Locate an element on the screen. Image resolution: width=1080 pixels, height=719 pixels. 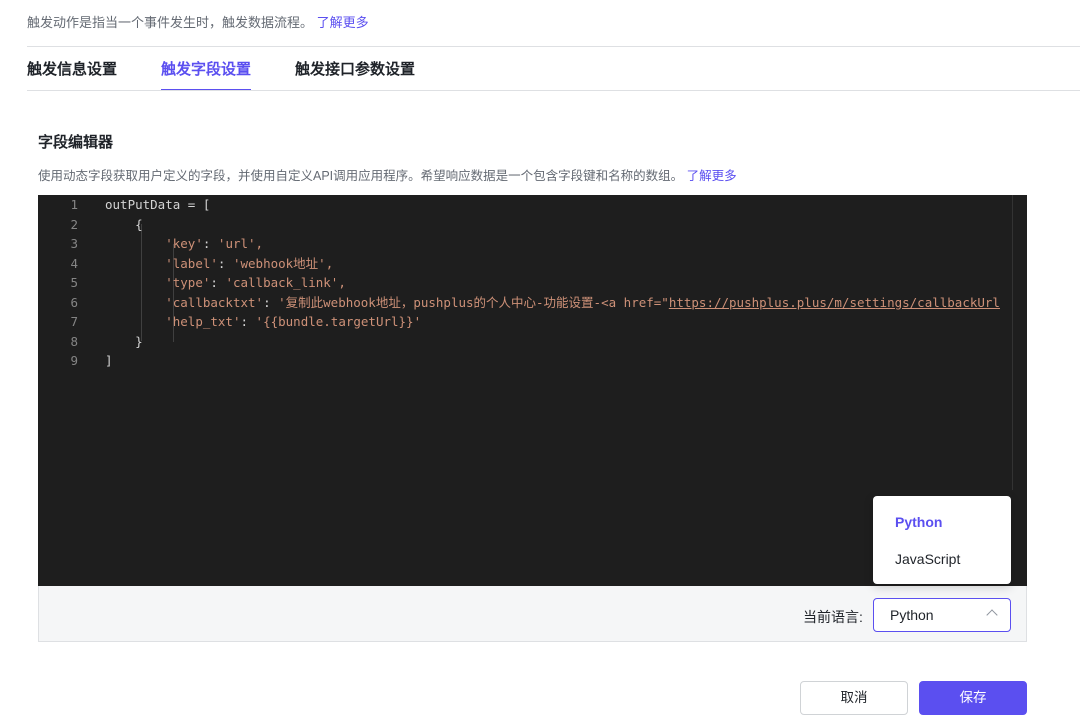
line-number: 4 is located at coordinates (74, 263).